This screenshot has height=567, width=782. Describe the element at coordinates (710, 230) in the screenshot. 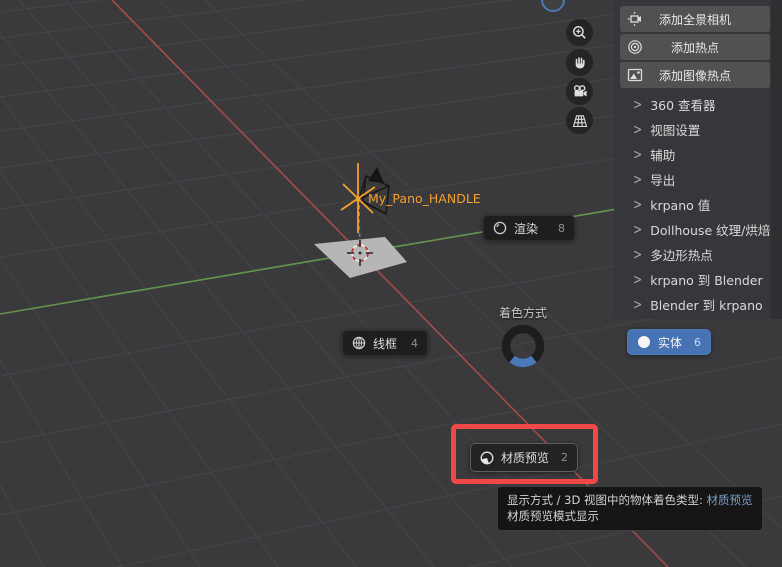

I see `section-label: Dollhouse 纹理/烘焙` at that location.